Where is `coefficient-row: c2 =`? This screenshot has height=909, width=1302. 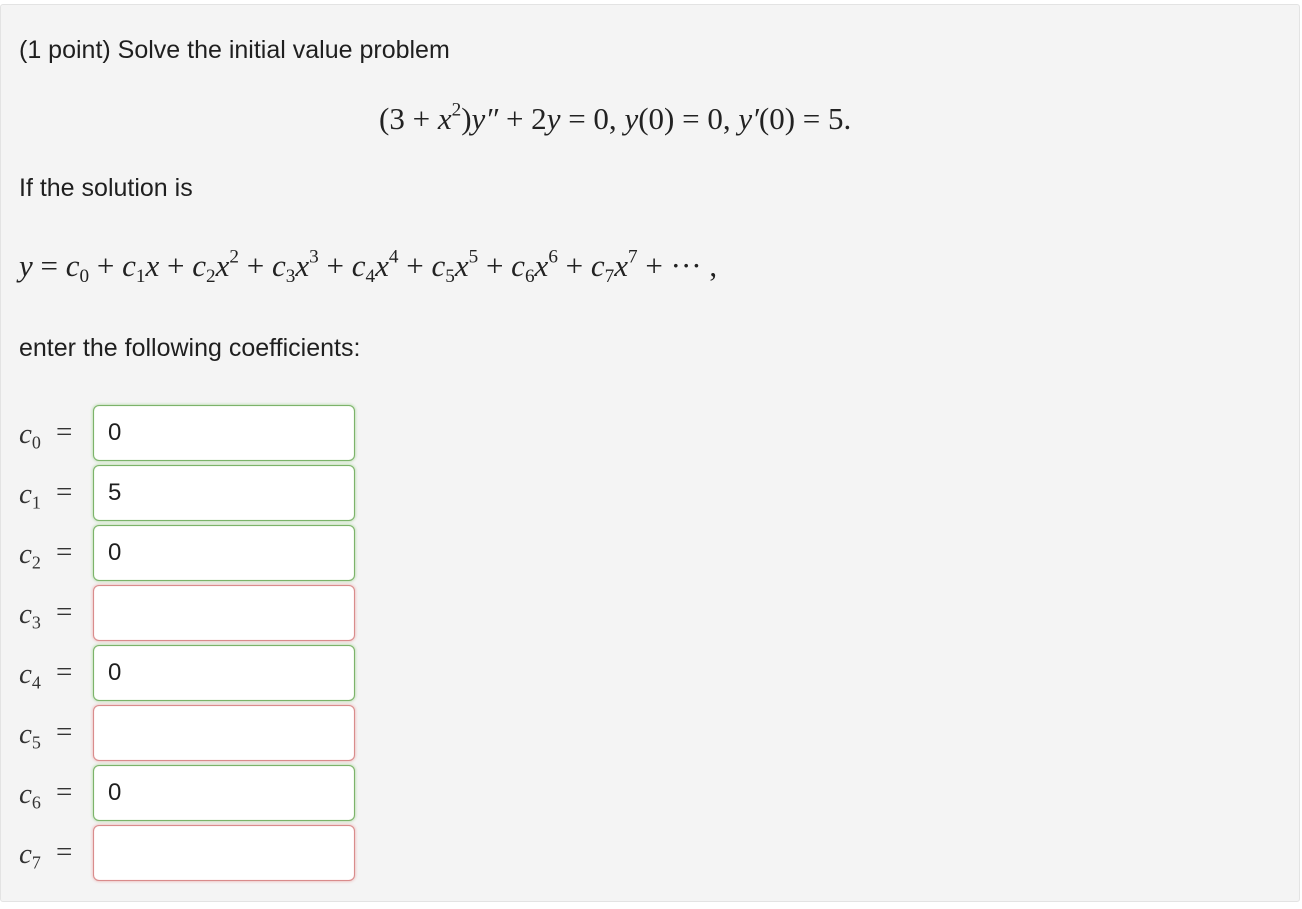 coefficient-row: c2 = is located at coordinates (201, 553).